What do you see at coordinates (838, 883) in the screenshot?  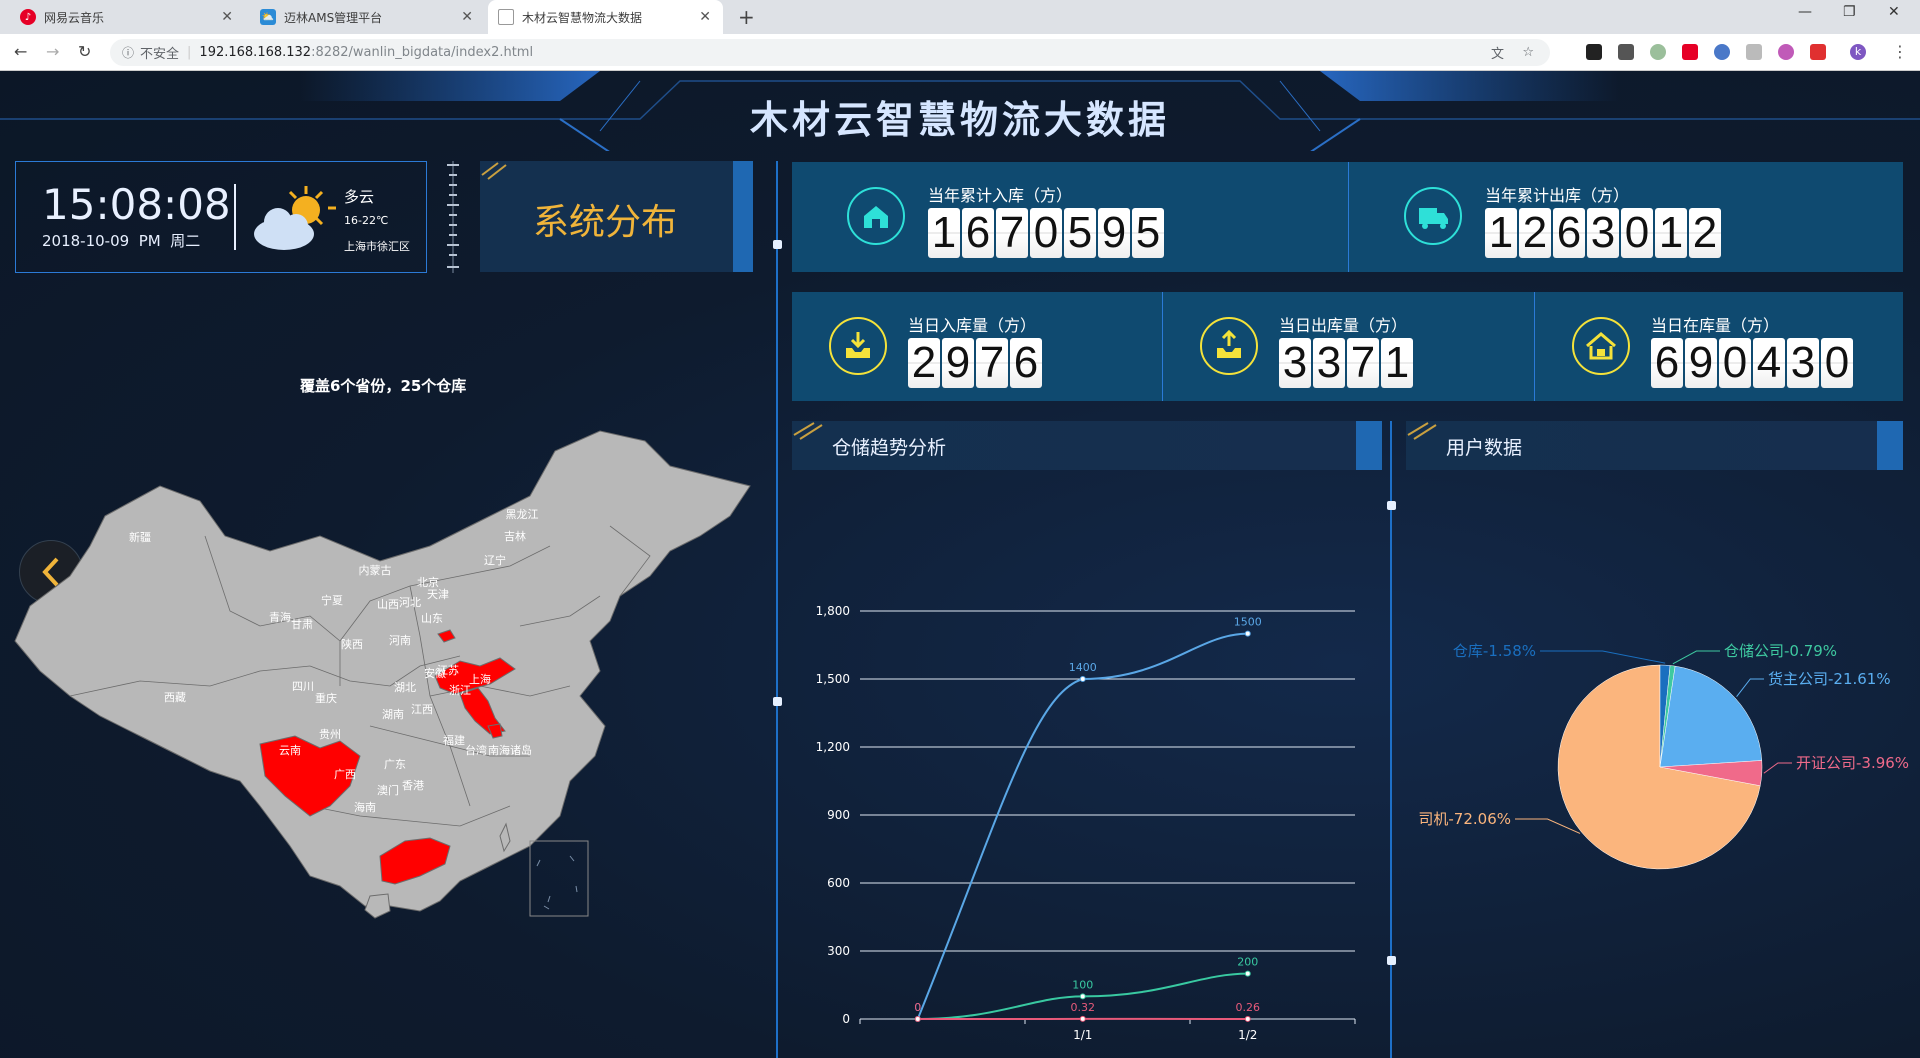 I see `y-tick-label: 600` at bounding box center [838, 883].